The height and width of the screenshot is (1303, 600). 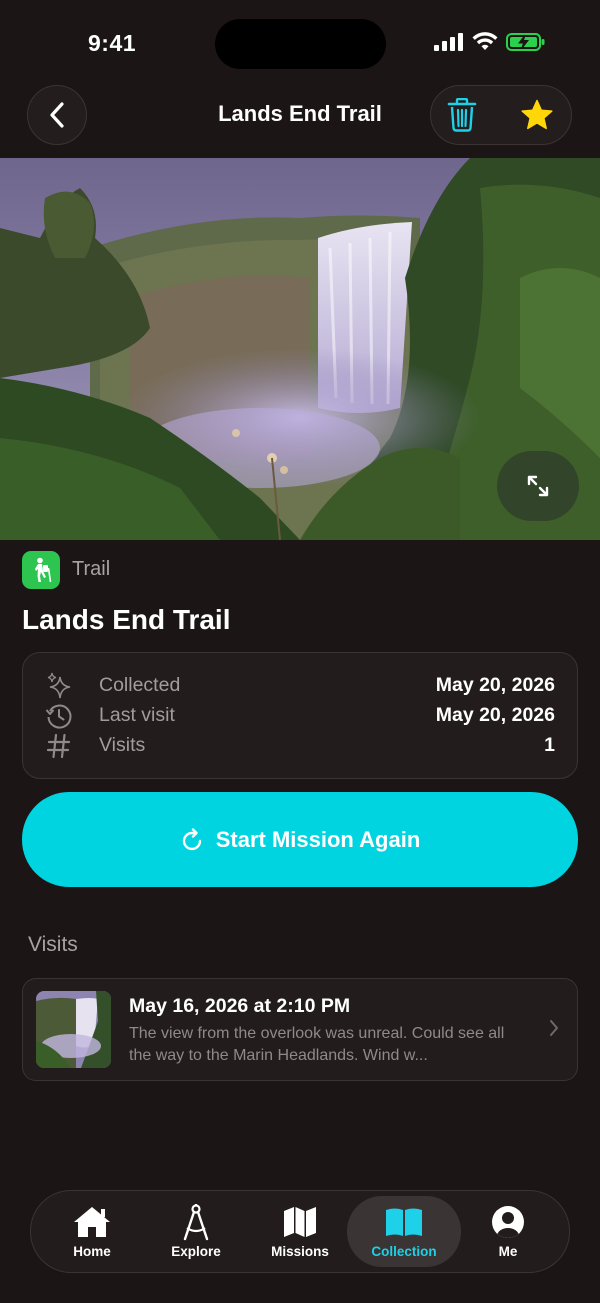 I want to click on tab-explore: Explore, so click(x=196, y=1231).